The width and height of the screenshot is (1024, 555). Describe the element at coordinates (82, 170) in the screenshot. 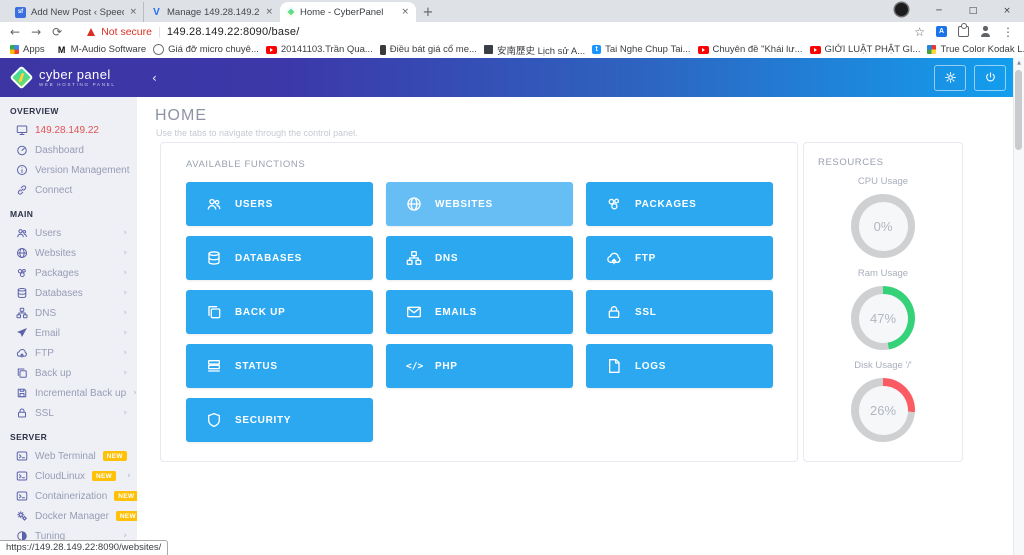

I see `sidebar-item-label: Version Management` at that location.